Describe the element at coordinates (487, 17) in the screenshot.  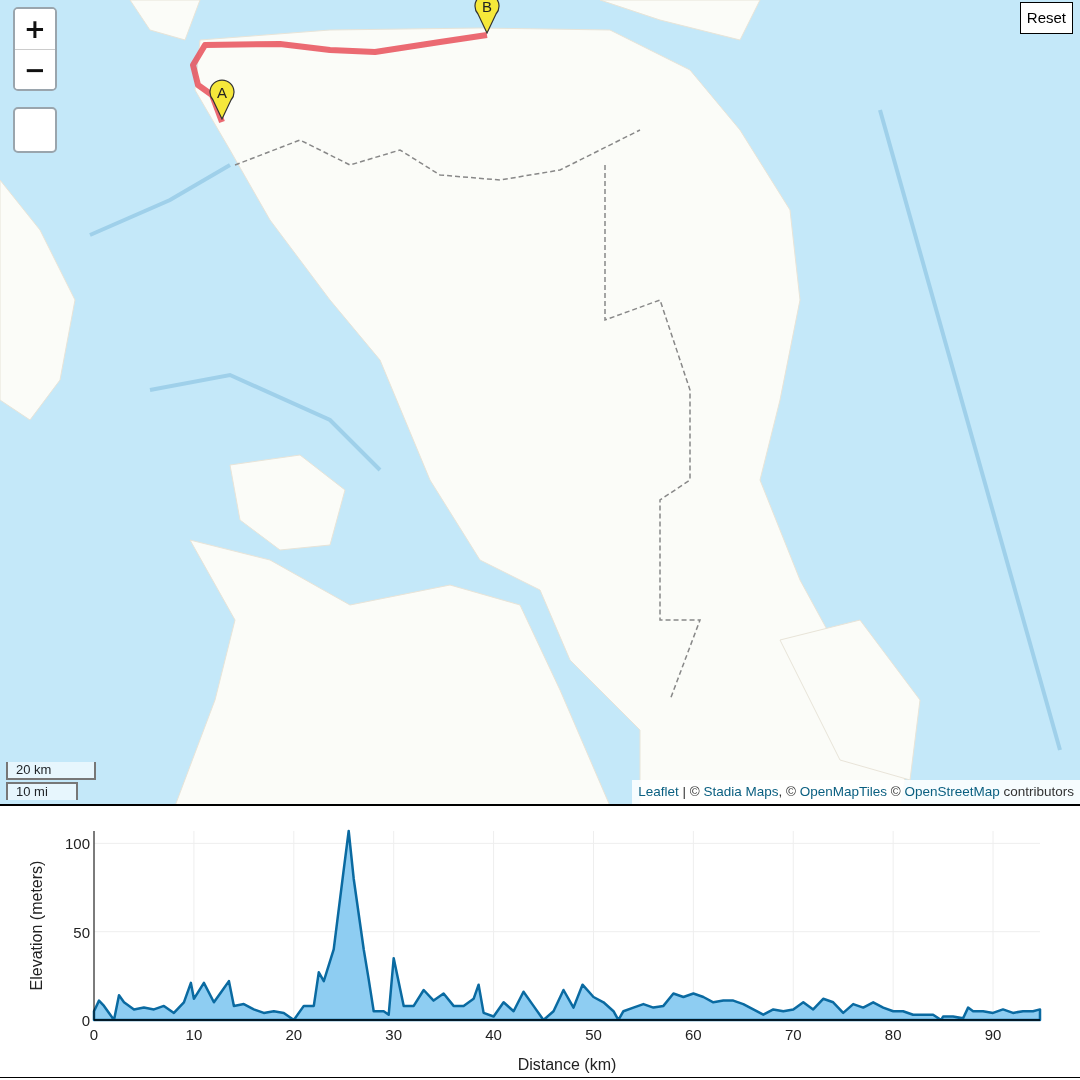
I see `map-marker: B` at that location.